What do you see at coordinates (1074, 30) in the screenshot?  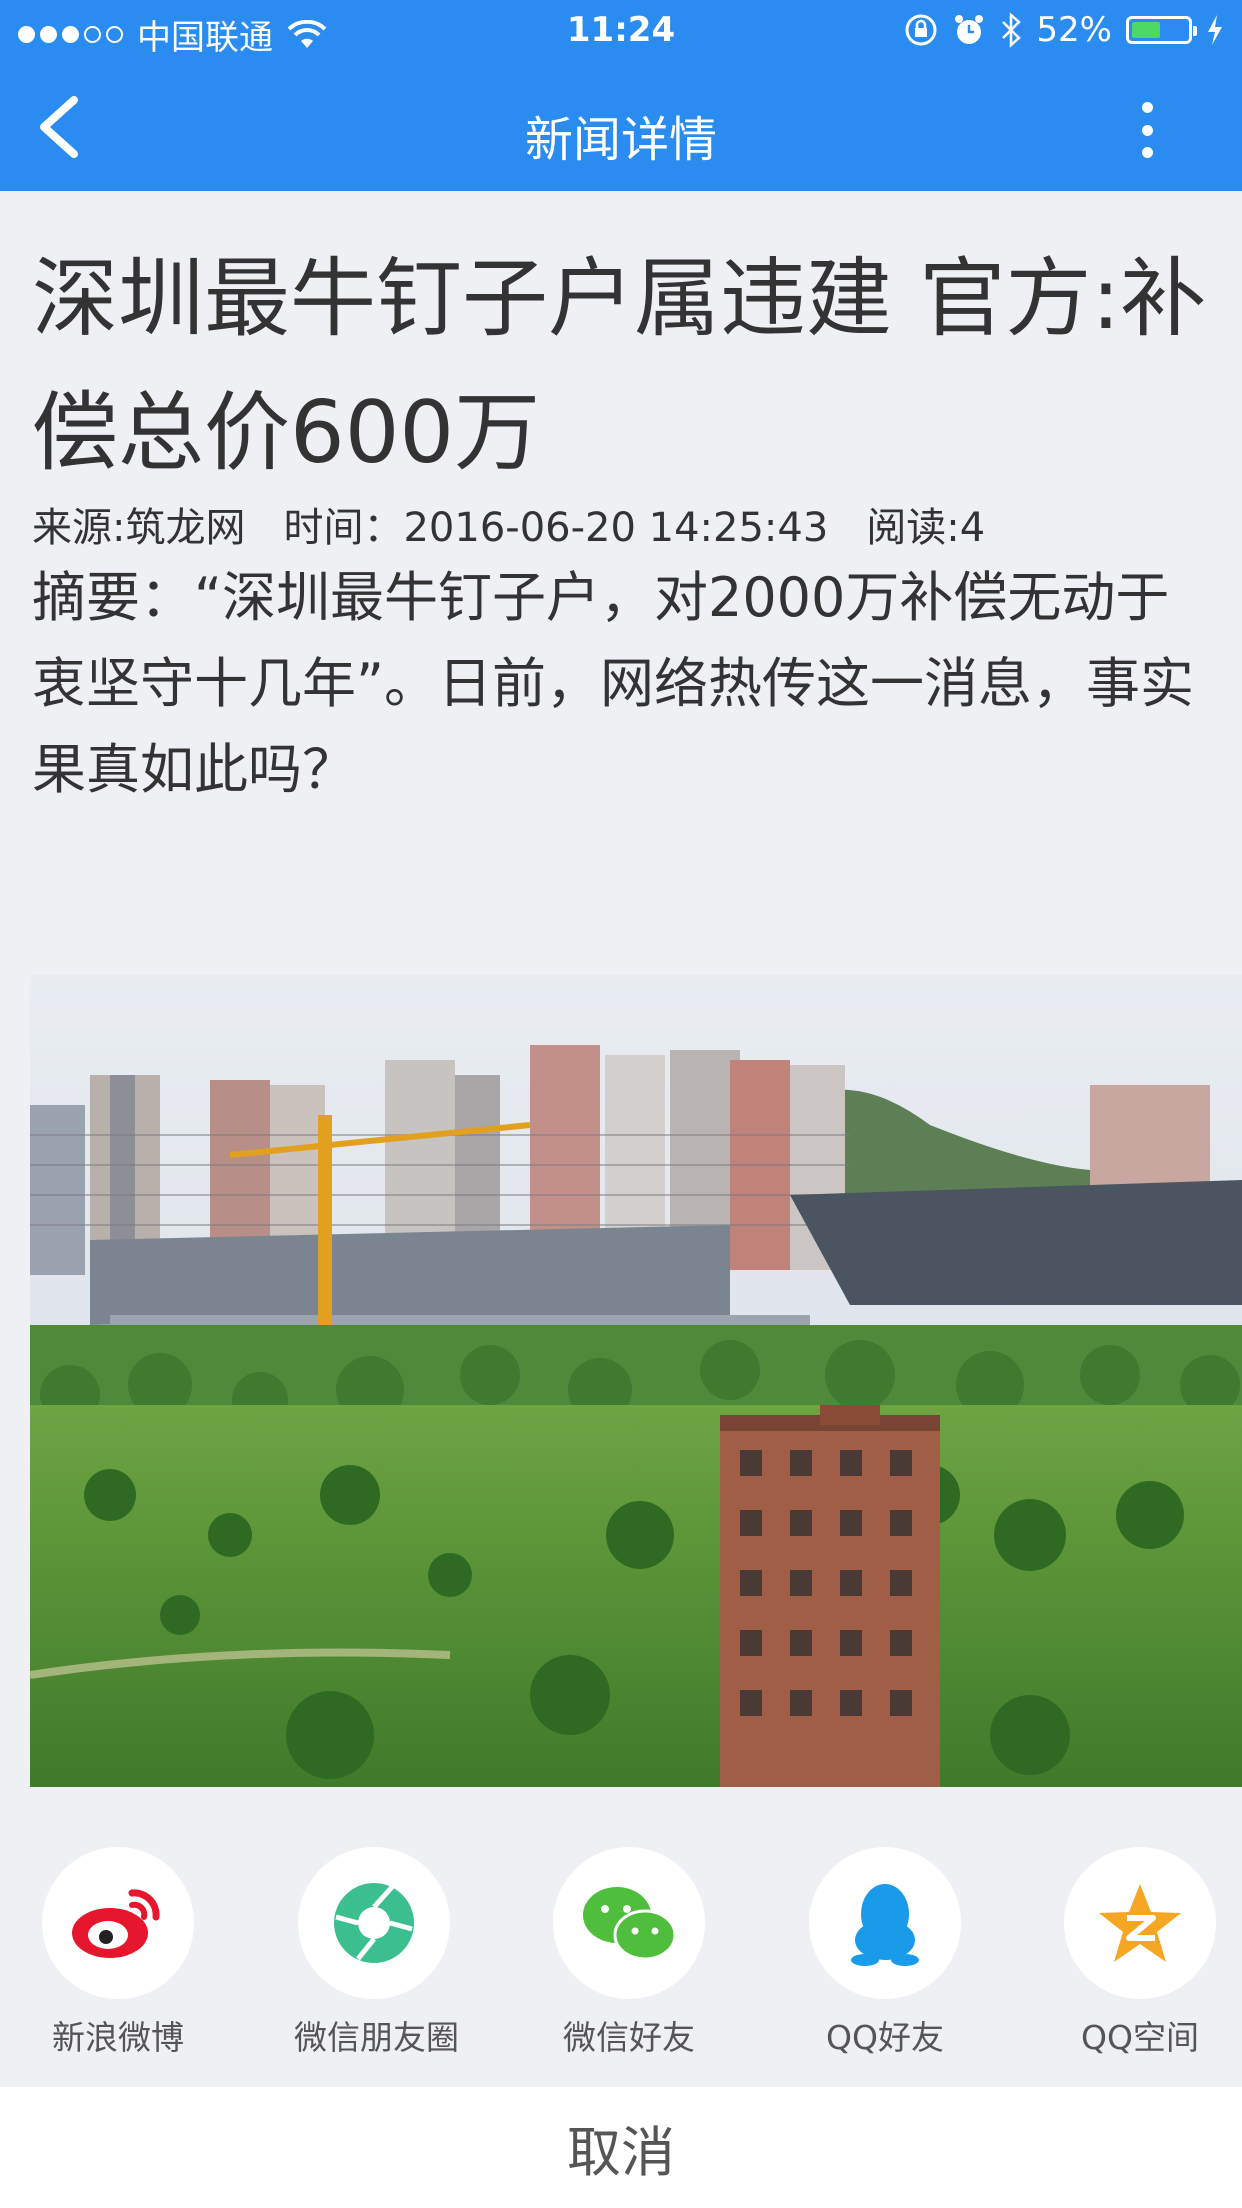 I see `battery-percentage: 52%` at bounding box center [1074, 30].